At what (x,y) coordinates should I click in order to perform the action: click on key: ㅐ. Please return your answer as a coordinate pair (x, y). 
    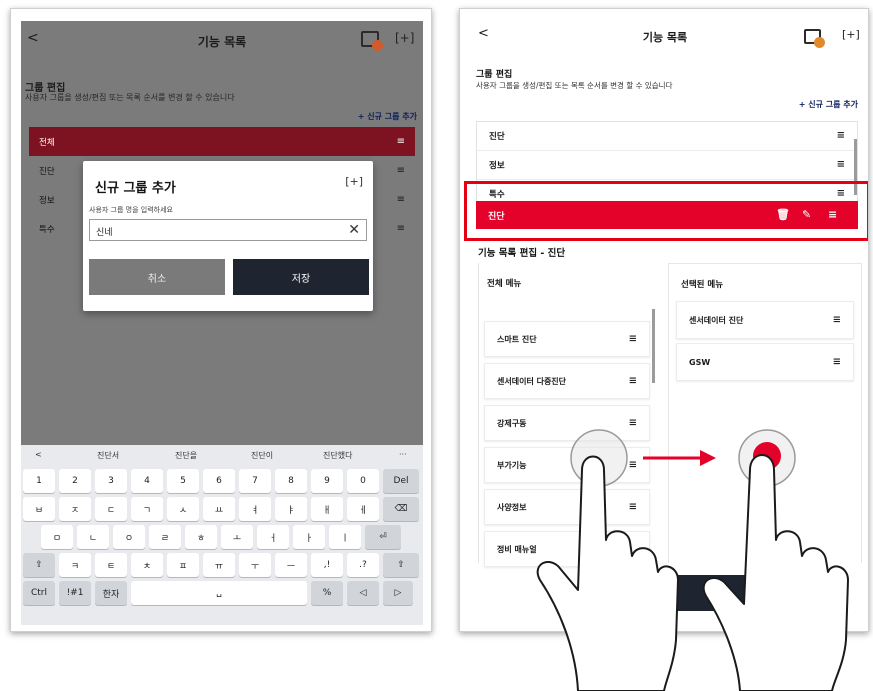
    Looking at the image, I should click on (327, 509).